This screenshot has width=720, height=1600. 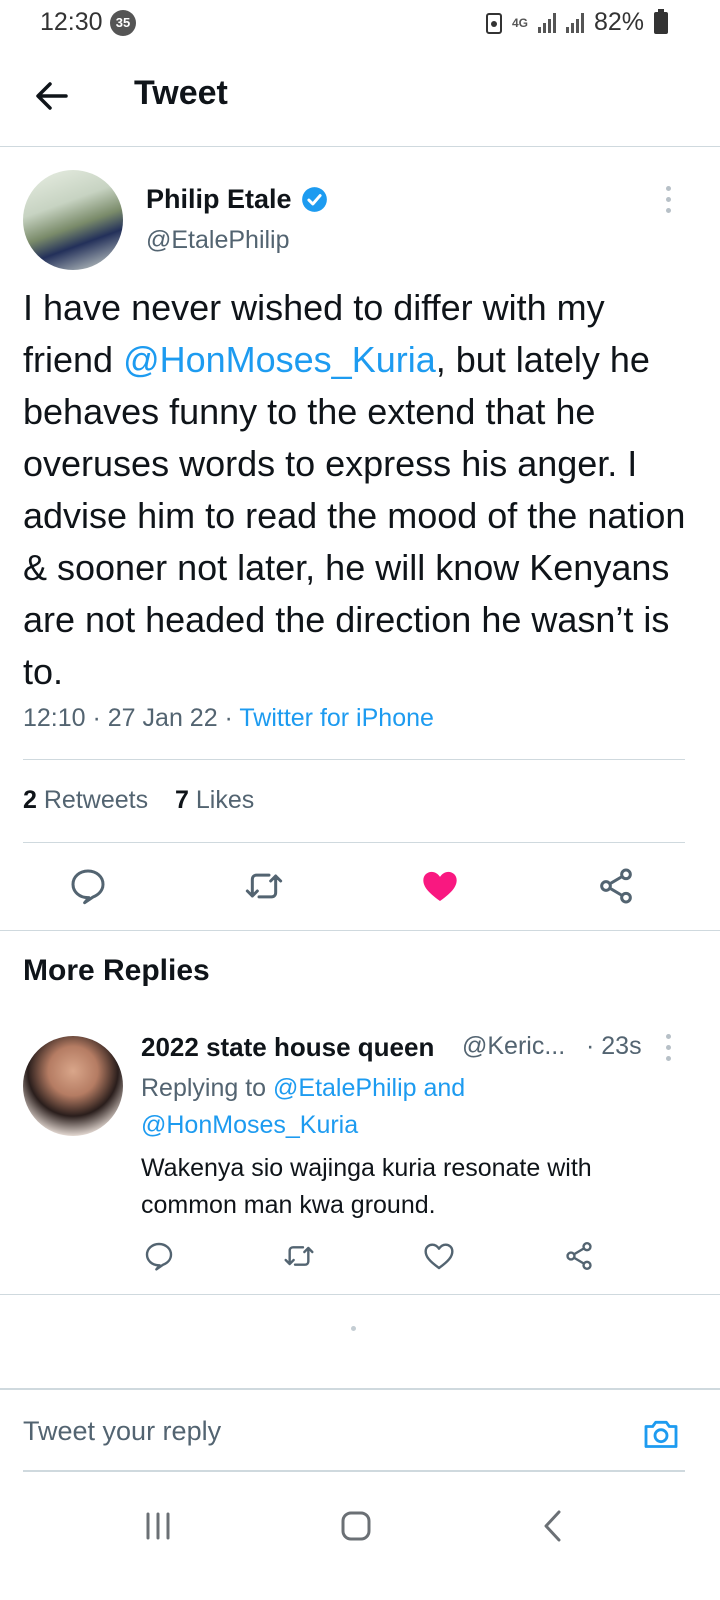 What do you see at coordinates (354, 759) in the screenshot?
I see `meta-divider` at bounding box center [354, 759].